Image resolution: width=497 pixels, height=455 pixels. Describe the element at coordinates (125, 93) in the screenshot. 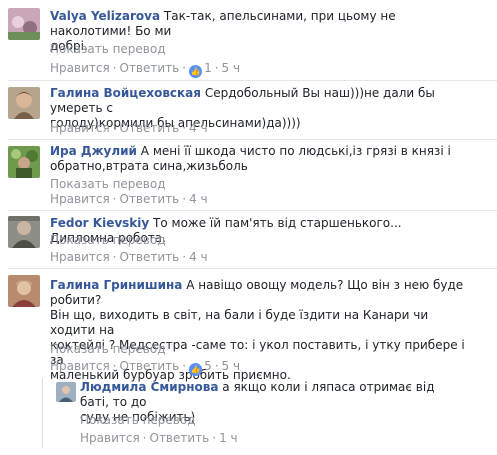

I see `comment-author: Галина Войцеховская` at that location.